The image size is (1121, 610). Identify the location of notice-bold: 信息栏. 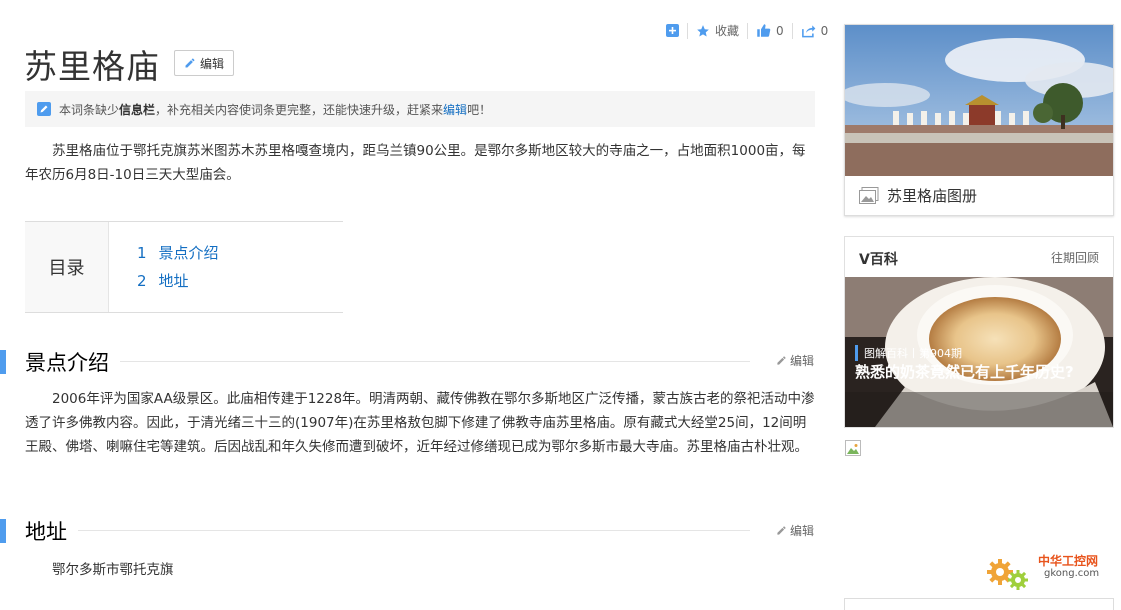
(137, 109).